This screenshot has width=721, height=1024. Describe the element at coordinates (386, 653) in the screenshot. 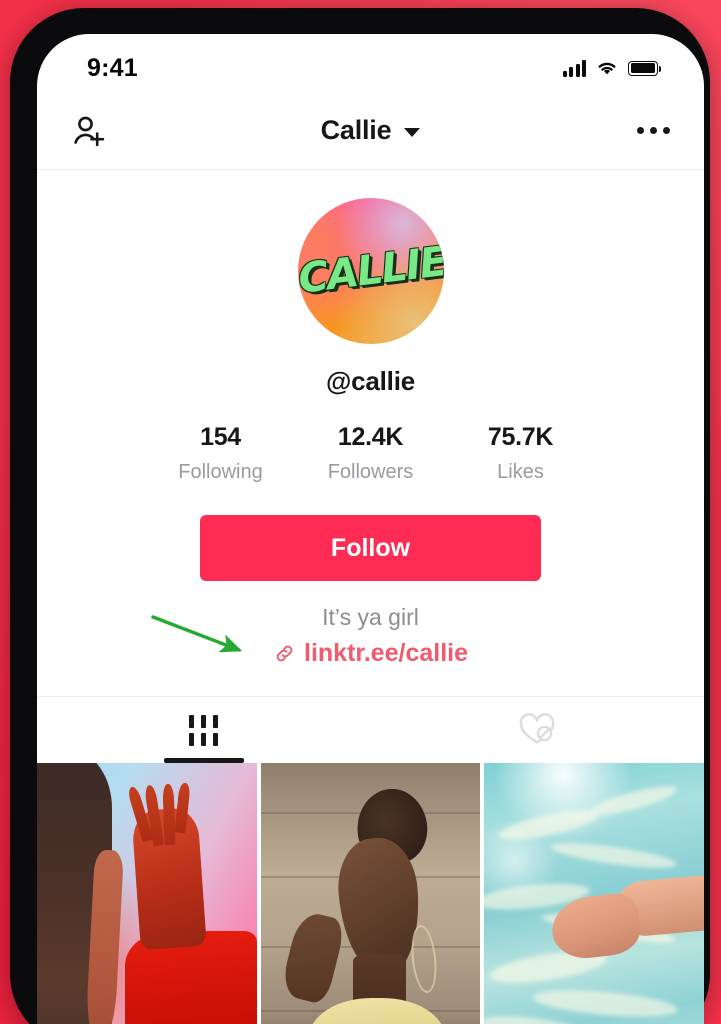

I see `bio-link-text: linktr.ee/callie` at that location.